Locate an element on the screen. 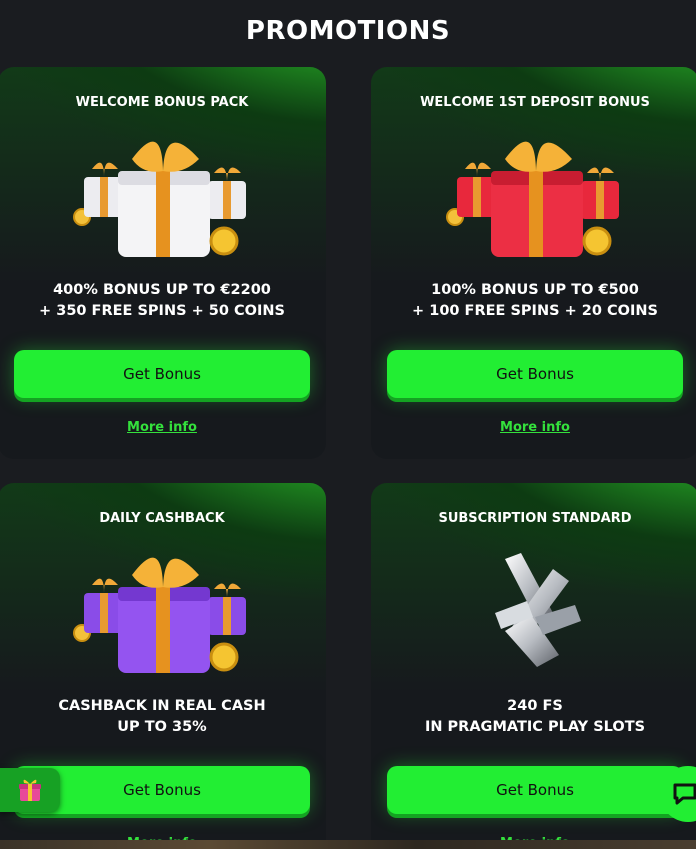 This screenshot has height=849, width=696. card-description: CASHBACK IN REAL CASH UP TO 35% is located at coordinates (162, 716).